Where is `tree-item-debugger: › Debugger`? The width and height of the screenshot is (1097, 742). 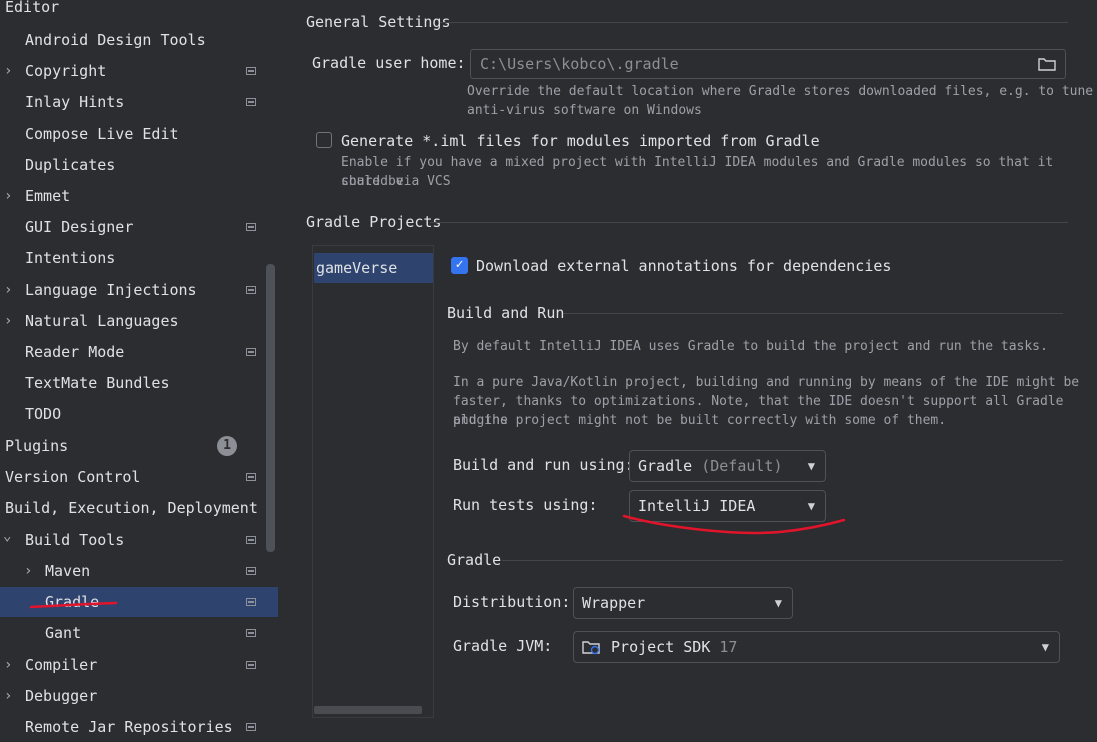 tree-item-debugger: › Debugger is located at coordinates (139, 696).